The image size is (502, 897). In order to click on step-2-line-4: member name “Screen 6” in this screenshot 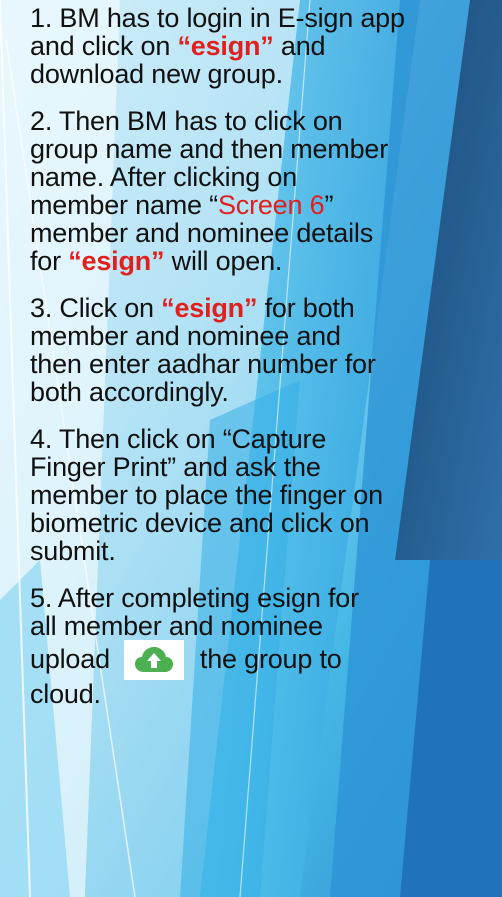, I will do `click(265, 205)`.